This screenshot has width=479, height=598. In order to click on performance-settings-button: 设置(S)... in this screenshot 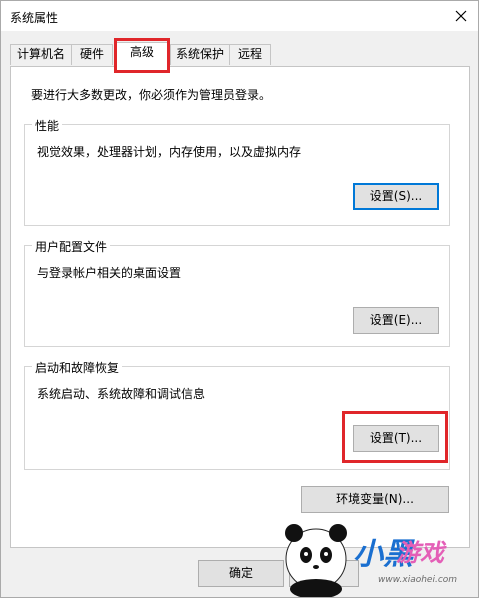, I will do `click(396, 196)`.